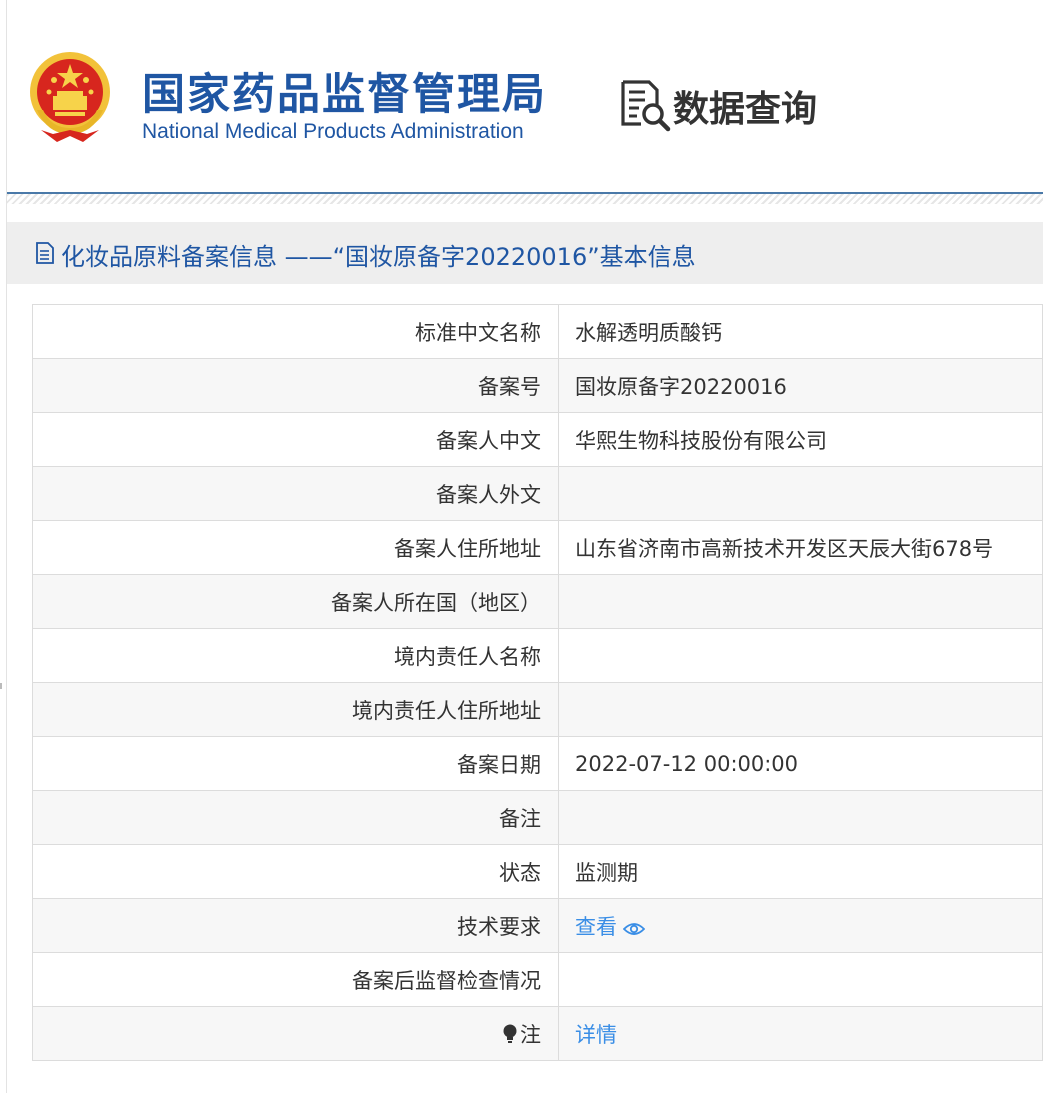 The height and width of the screenshot is (1093, 1043). What do you see at coordinates (800, 331) in the screenshot?
I see `row-value: 水解透明质酸钙` at bounding box center [800, 331].